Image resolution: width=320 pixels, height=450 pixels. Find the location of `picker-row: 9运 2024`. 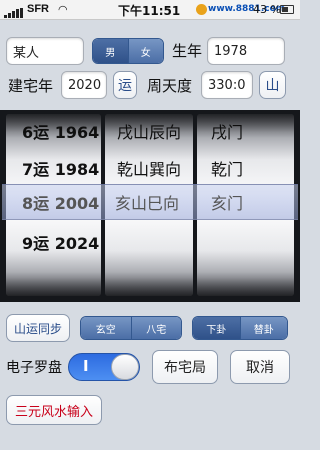

picker-row: 9运 2024 is located at coordinates (53, 241).